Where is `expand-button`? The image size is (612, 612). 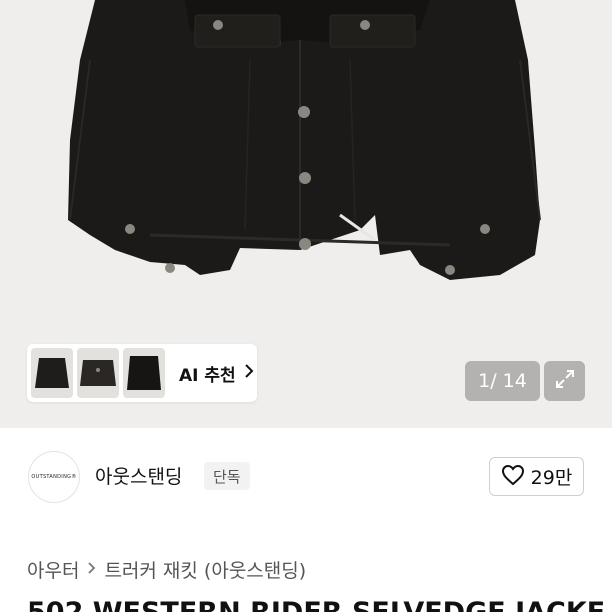 expand-button is located at coordinates (564, 381).